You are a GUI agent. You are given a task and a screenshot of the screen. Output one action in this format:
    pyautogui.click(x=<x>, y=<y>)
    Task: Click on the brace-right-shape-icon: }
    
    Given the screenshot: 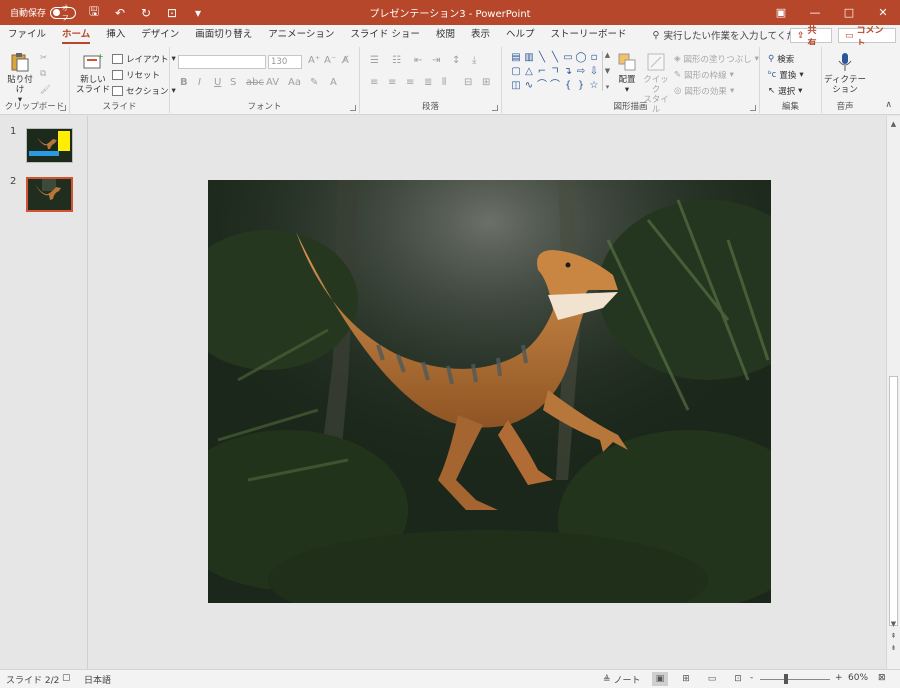 What is the action you would take?
    pyautogui.click(x=581, y=85)
    